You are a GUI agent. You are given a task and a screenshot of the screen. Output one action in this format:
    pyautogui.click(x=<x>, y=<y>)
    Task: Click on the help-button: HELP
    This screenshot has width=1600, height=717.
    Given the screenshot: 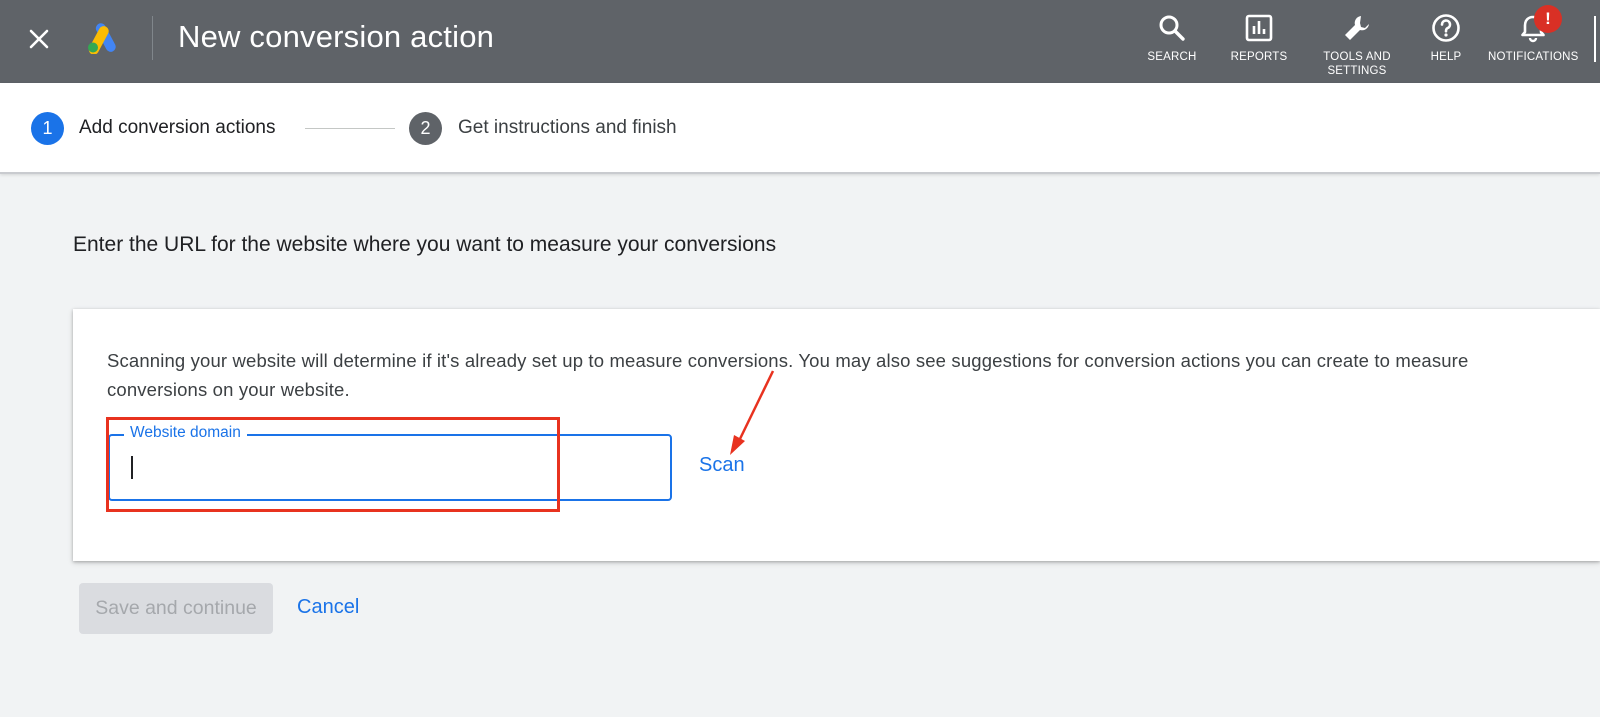 What is the action you would take?
    pyautogui.click(x=1446, y=38)
    